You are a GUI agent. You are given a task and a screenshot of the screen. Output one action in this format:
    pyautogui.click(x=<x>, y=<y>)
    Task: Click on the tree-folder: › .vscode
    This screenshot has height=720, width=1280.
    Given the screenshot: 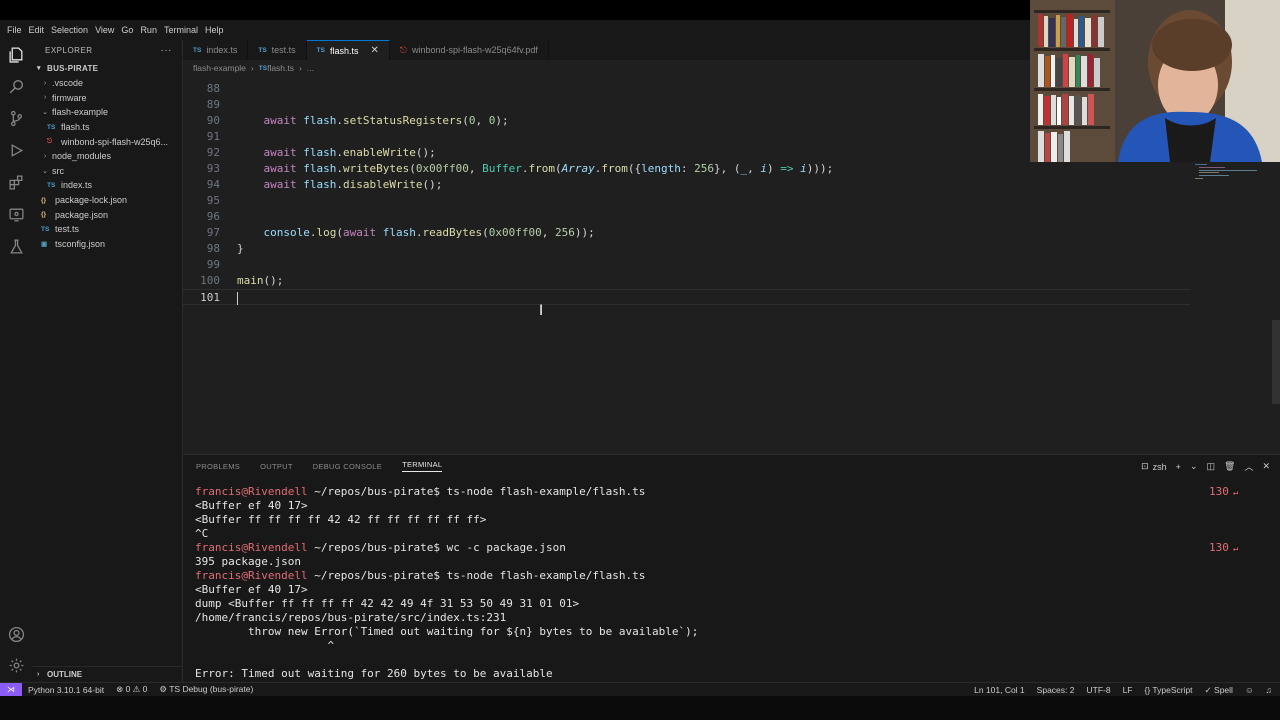 What is the action you would take?
    pyautogui.click(x=107, y=83)
    